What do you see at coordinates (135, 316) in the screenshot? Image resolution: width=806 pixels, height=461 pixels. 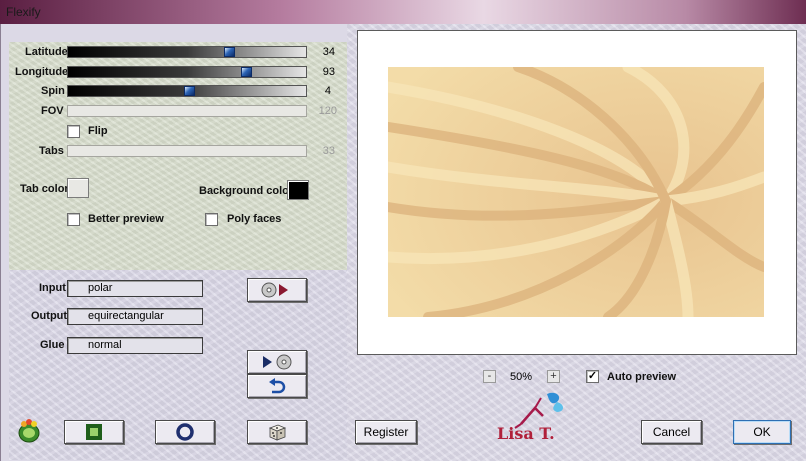 I see `output-select: equirectangular` at bounding box center [135, 316].